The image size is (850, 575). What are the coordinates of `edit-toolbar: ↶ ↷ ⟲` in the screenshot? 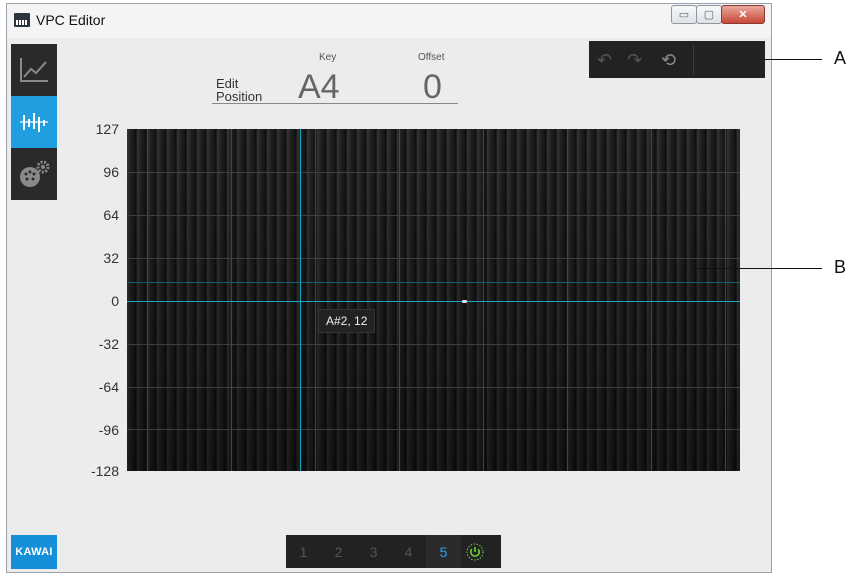 It's located at (677, 59).